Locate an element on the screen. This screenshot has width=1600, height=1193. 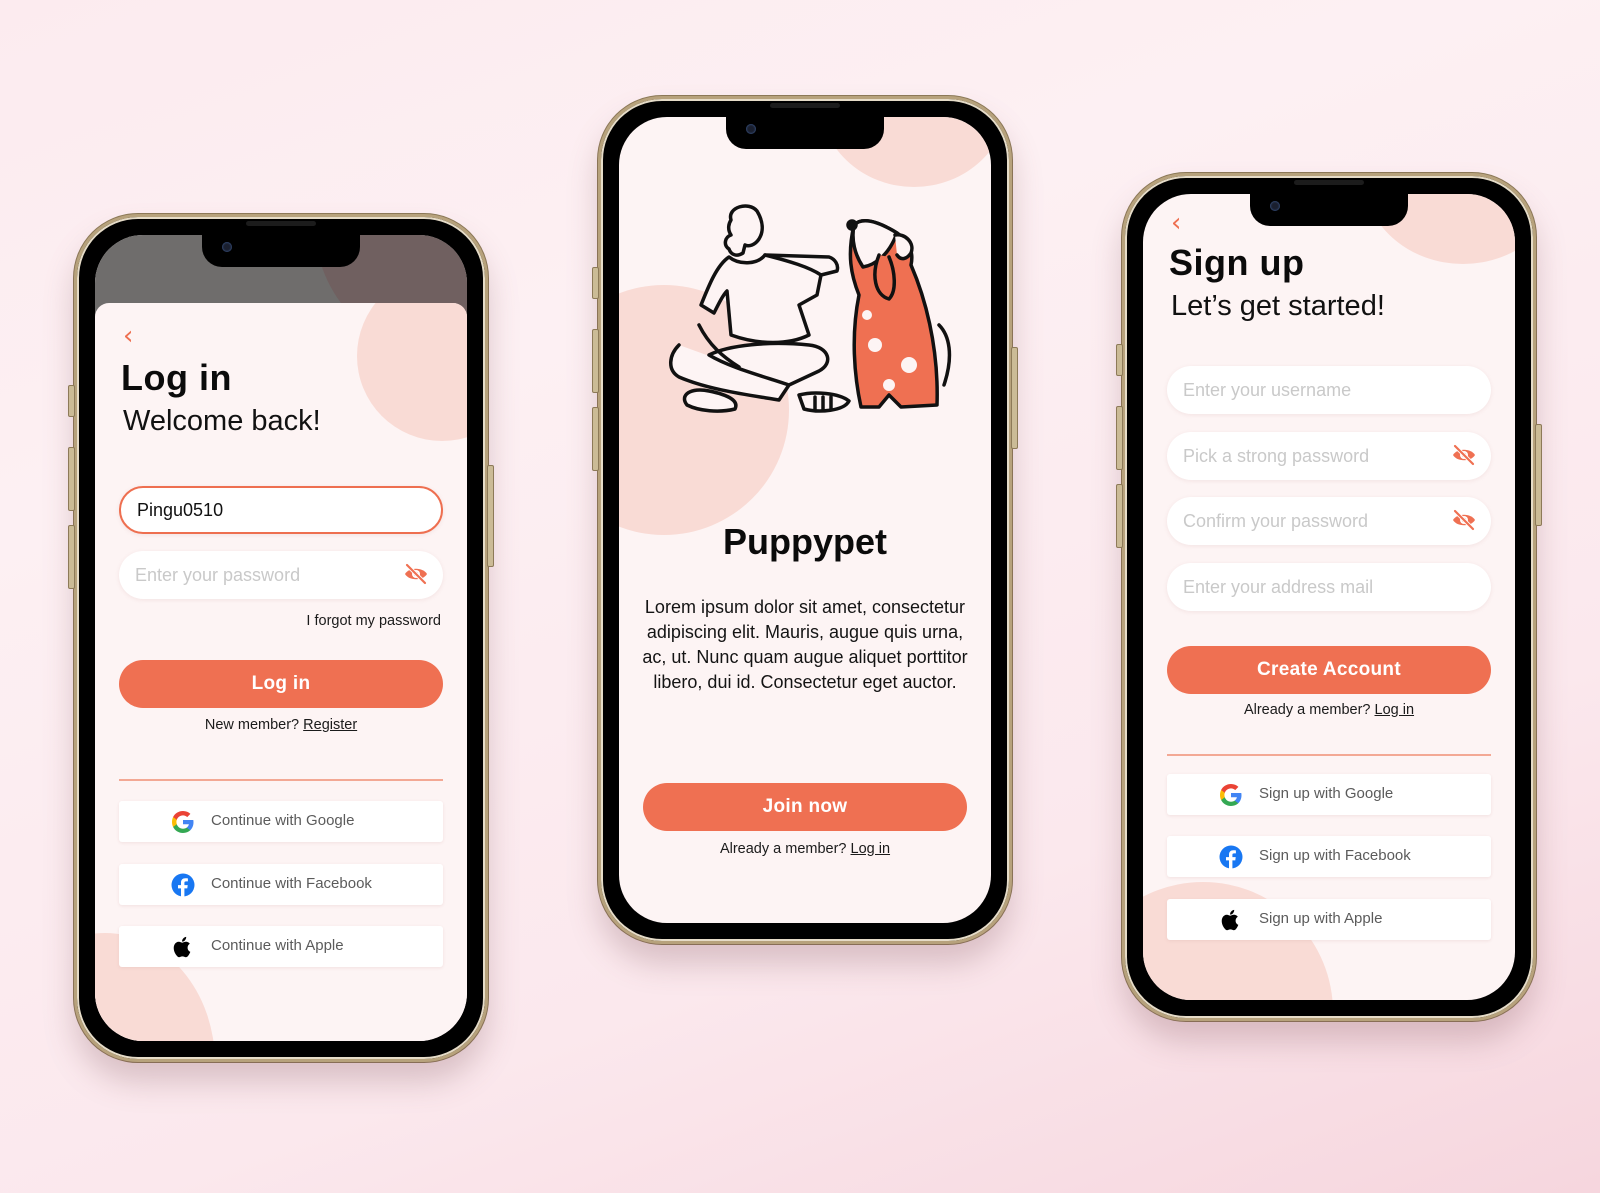
facebook-login-button: Continue with Facebook is located at coordinates (281, 884).